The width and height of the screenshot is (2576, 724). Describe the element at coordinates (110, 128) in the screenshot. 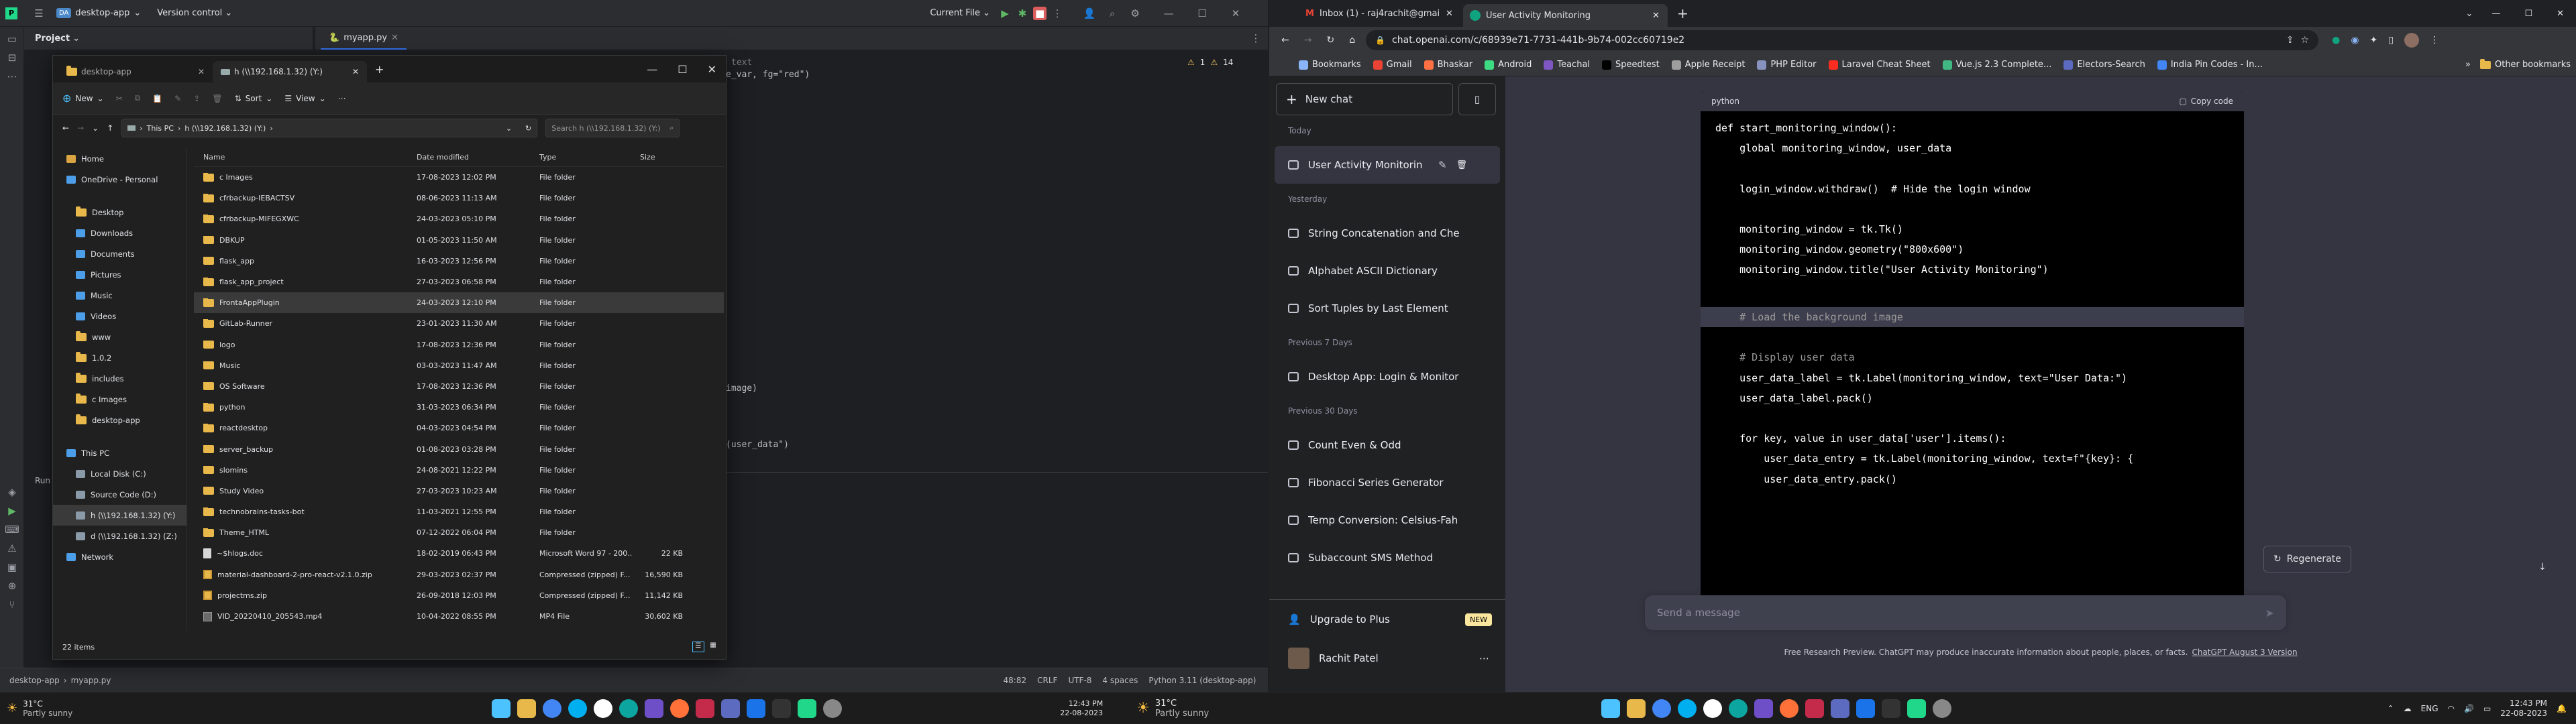

I see `up-icon: ↑` at that location.